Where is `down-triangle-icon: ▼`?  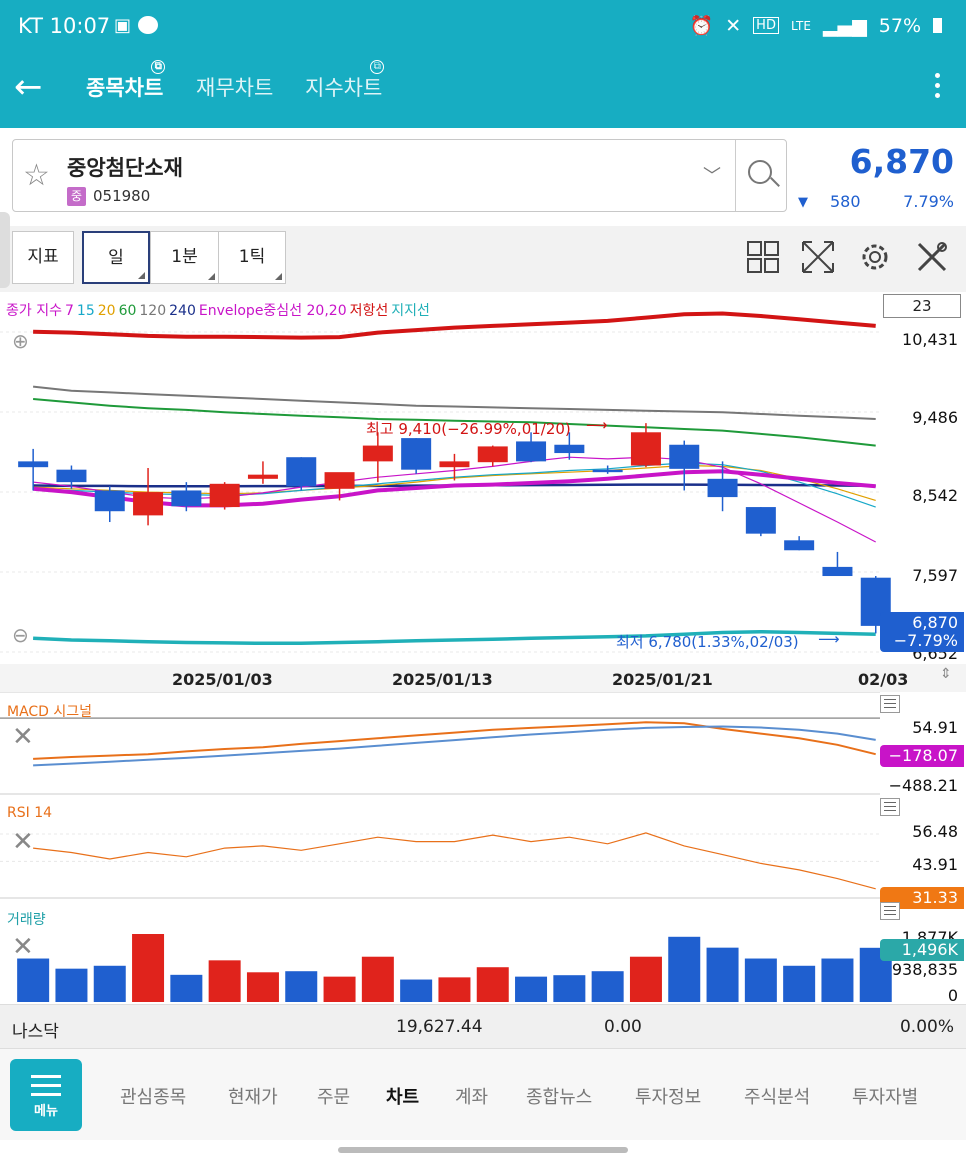 down-triangle-icon: ▼ is located at coordinates (803, 202).